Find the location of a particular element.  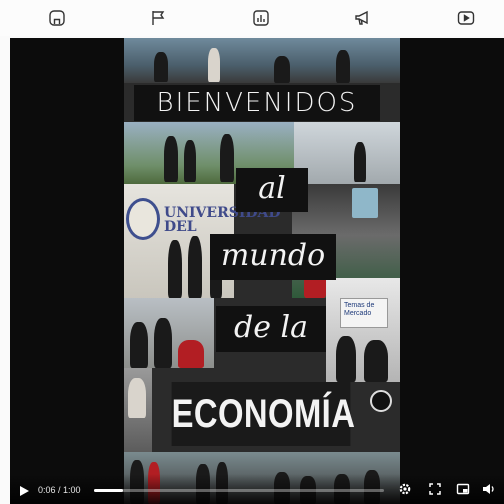

title-al: al is located at coordinates (272, 190).